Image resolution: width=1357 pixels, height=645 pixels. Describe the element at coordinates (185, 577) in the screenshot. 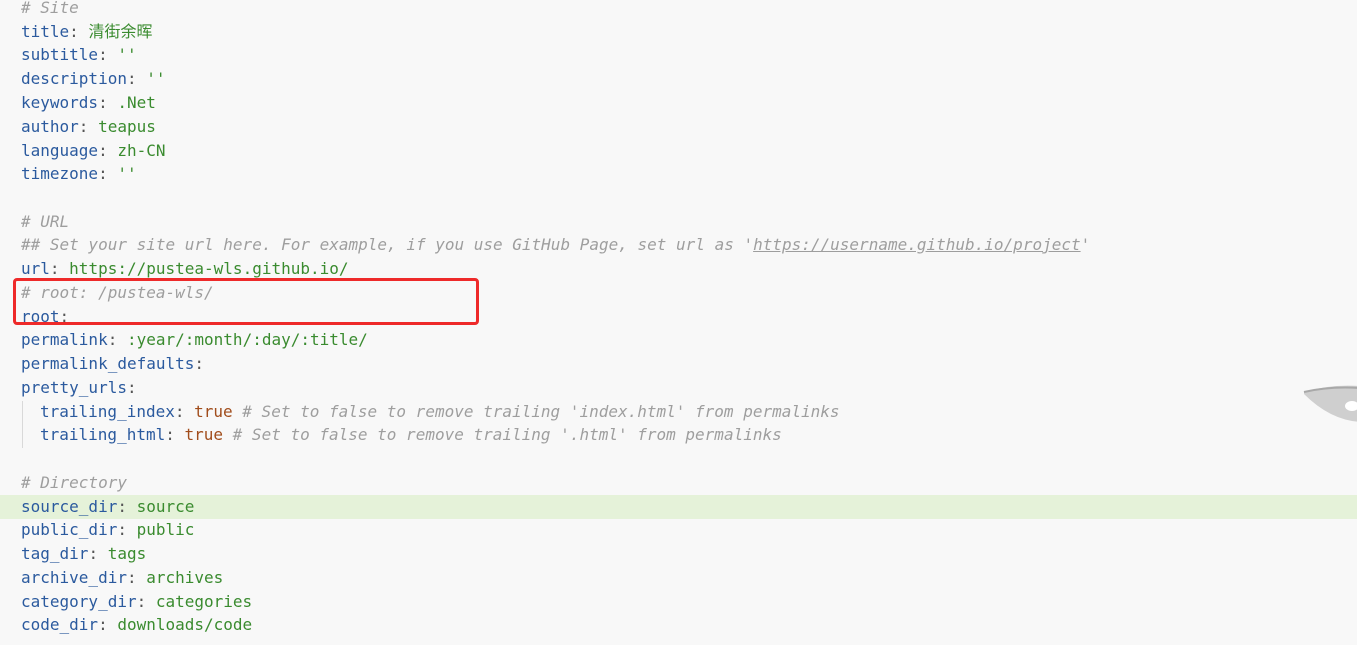

I see `yaml-value: archives` at that location.